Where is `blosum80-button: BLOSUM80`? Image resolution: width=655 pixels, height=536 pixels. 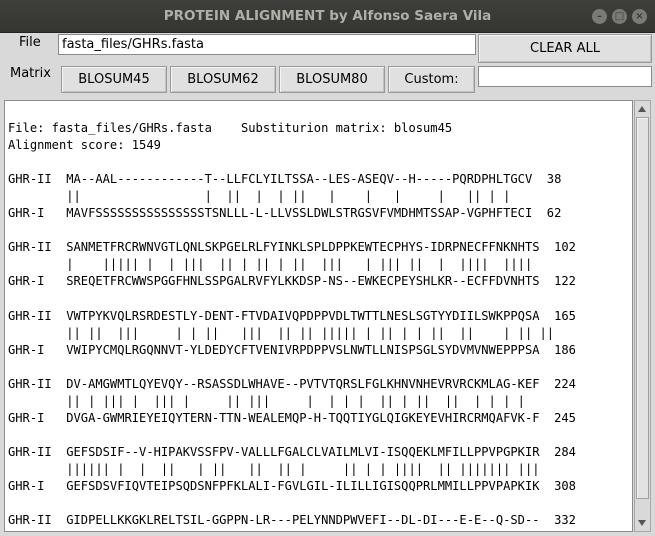 blosum80-button: BLOSUM80 is located at coordinates (332, 79).